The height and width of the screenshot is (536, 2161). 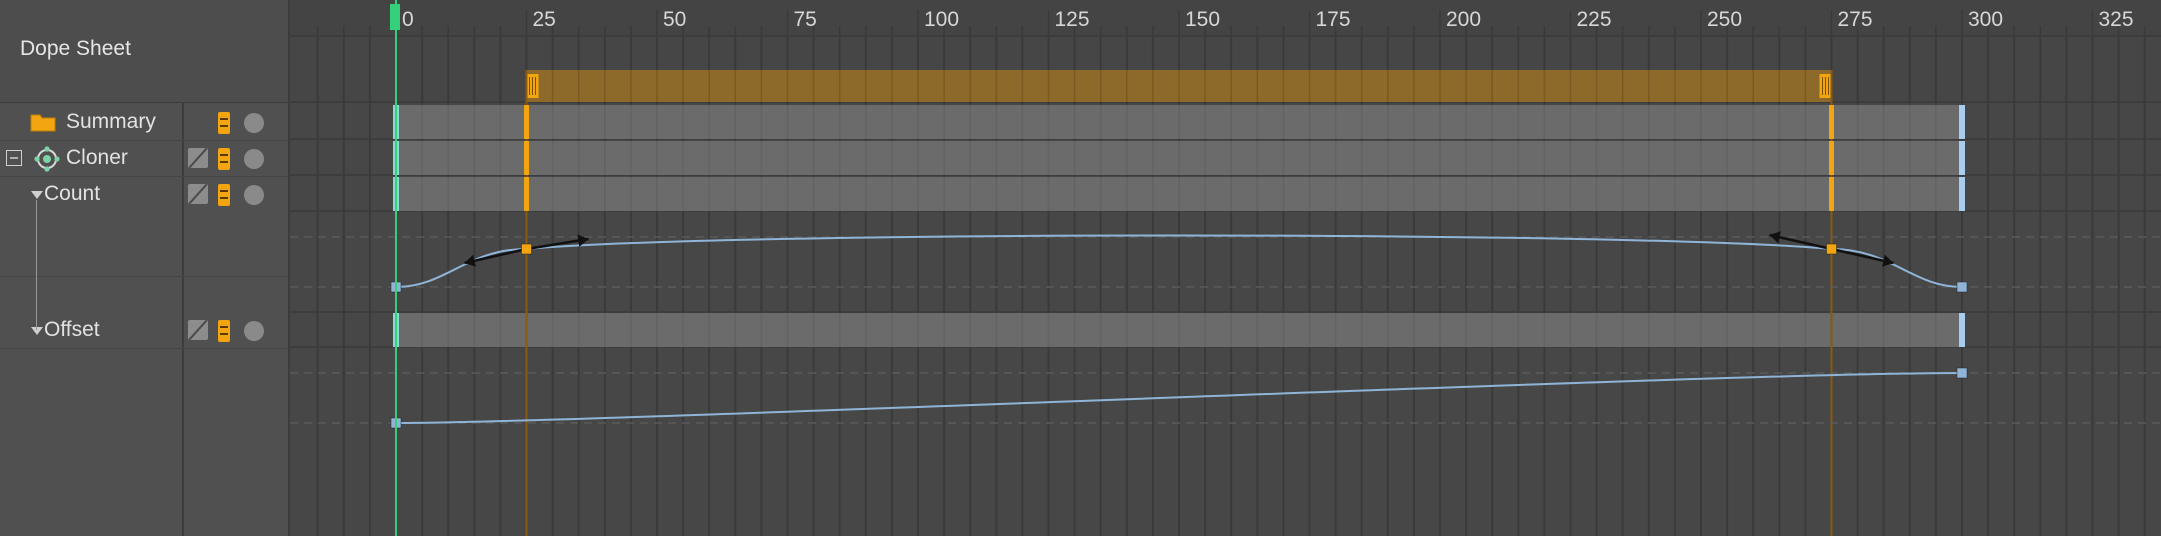 I want to click on tree-row-offset: Offset, so click(x=144, y=330).